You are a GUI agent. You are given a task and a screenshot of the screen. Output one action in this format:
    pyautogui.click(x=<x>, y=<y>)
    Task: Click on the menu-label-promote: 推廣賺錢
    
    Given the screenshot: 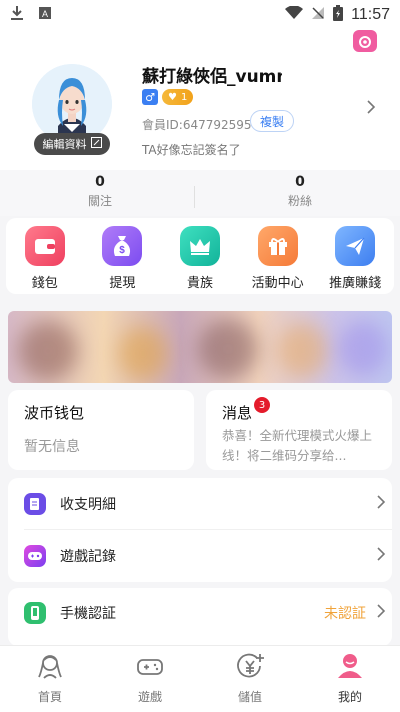 What is the action you would take?
    pyautogui.click(x=355, y=283)
    